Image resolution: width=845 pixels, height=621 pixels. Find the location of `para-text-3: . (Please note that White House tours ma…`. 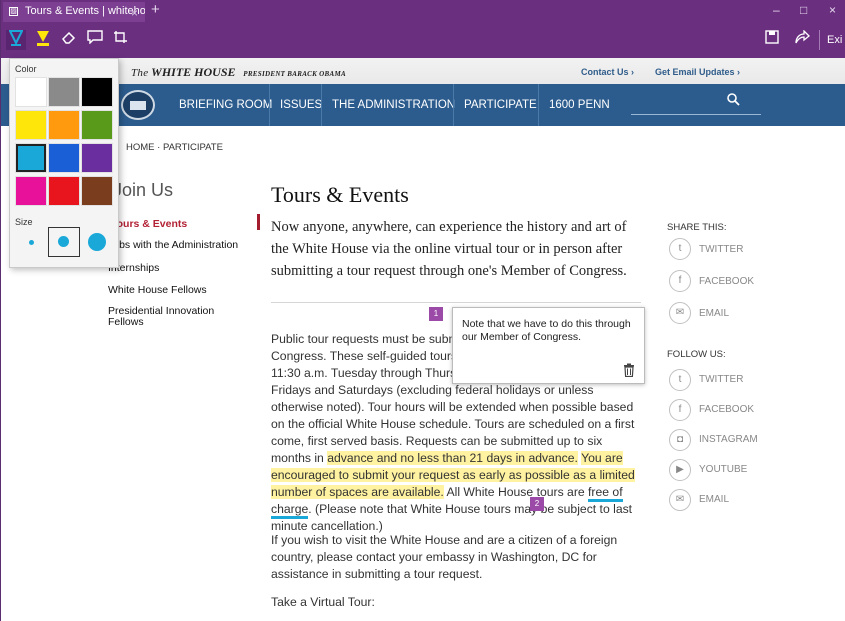

para-text-3: . (Please note that White House tours ma… is located at coordinates (452, 517).